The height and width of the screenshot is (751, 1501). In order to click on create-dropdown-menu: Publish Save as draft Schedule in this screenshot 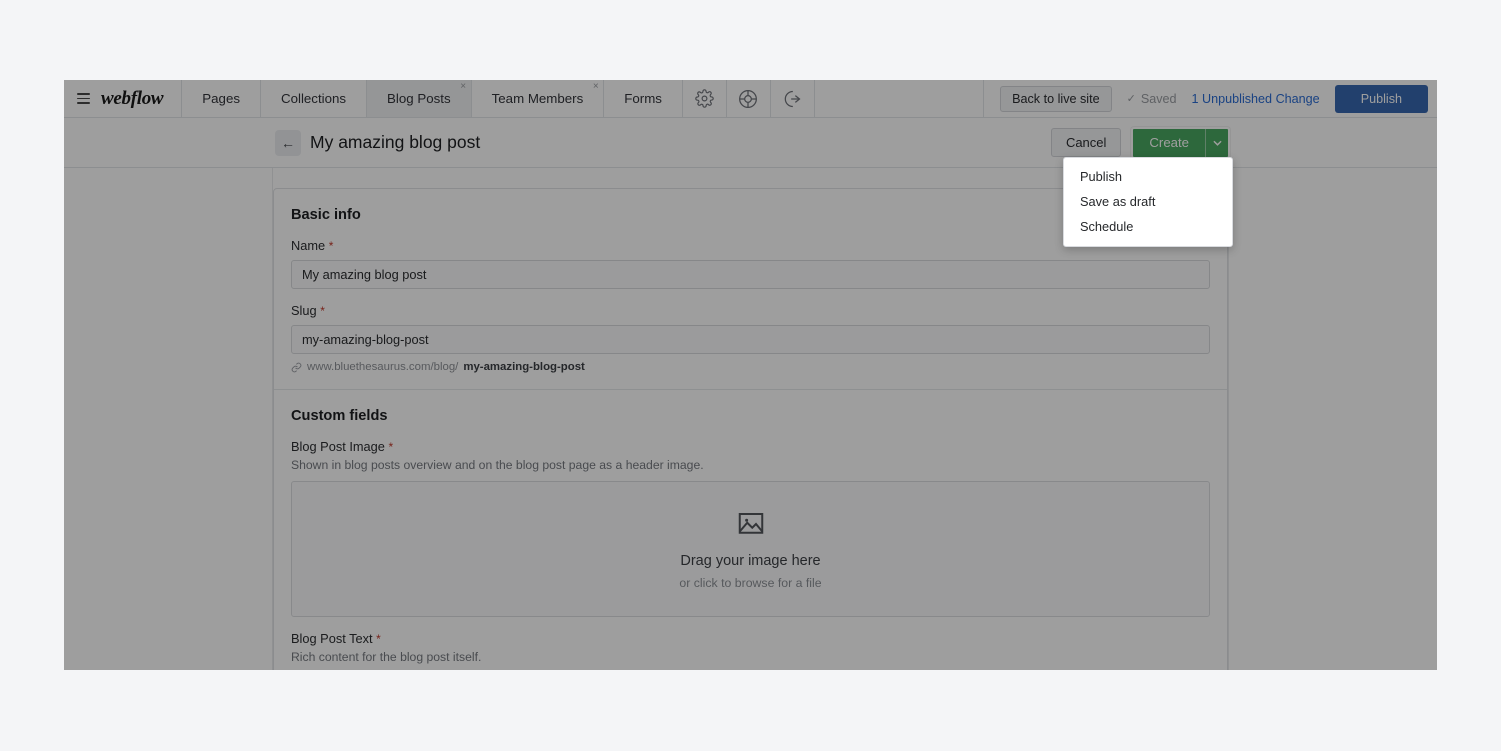, I will do `click(1148, 202)`.